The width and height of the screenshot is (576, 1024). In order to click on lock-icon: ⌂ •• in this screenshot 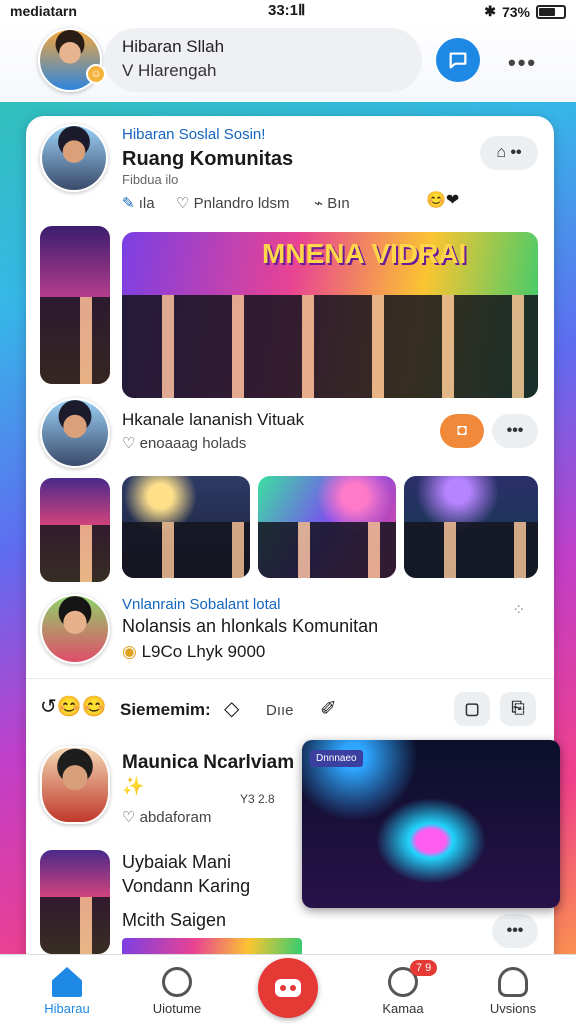, I will do `click(509, 152)`.